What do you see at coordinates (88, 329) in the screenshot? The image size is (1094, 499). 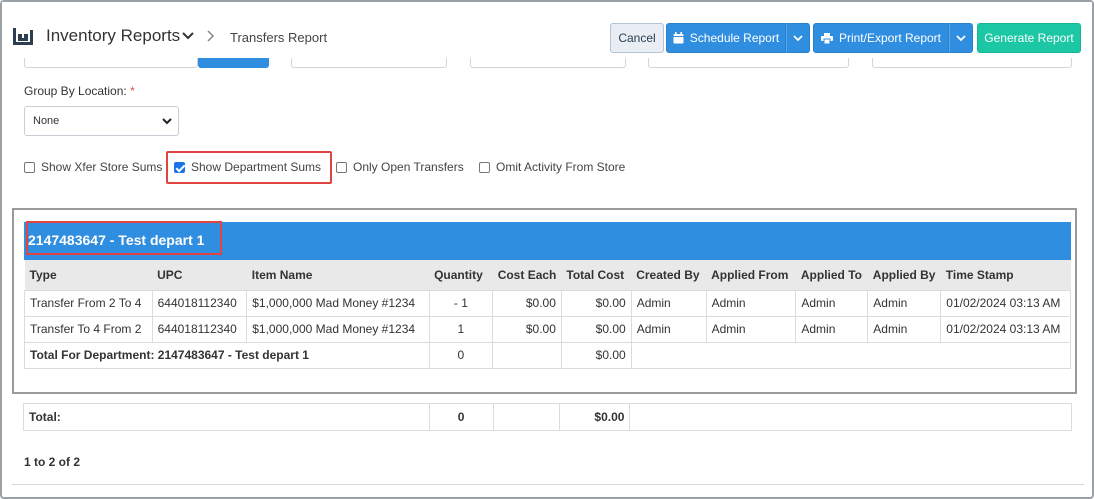 I see `cell-type: Transfer To 4 From 2` at bounding box center [88, 329].